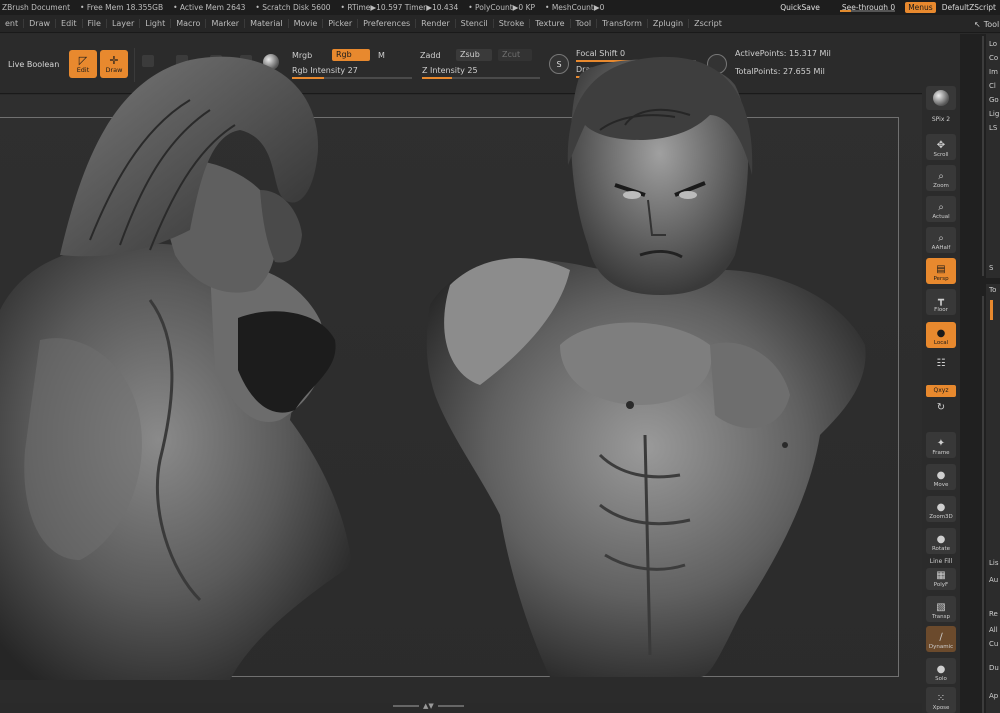 This screenshot has width=1000, height=713. I want to click on tray-item: Lo, so click(993, 44).